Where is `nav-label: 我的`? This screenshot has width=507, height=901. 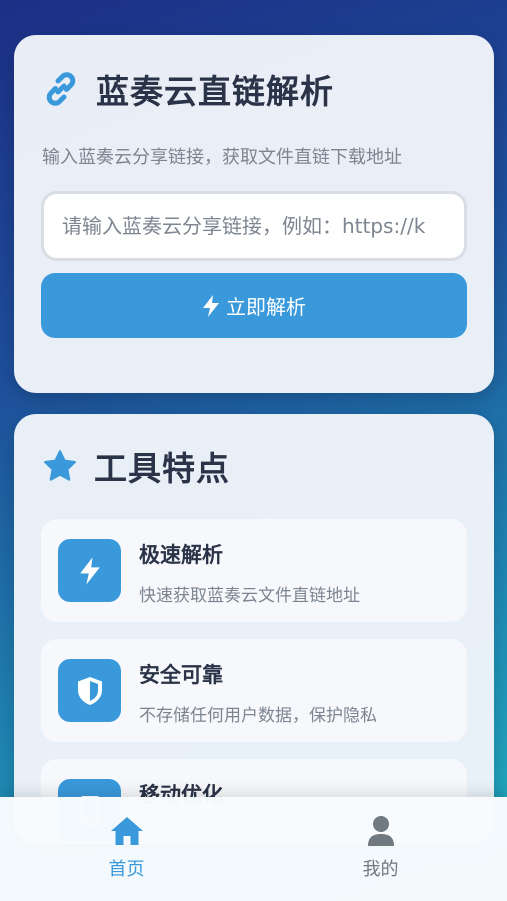 nav-label: 我的 is located at coordinates (380, 869).